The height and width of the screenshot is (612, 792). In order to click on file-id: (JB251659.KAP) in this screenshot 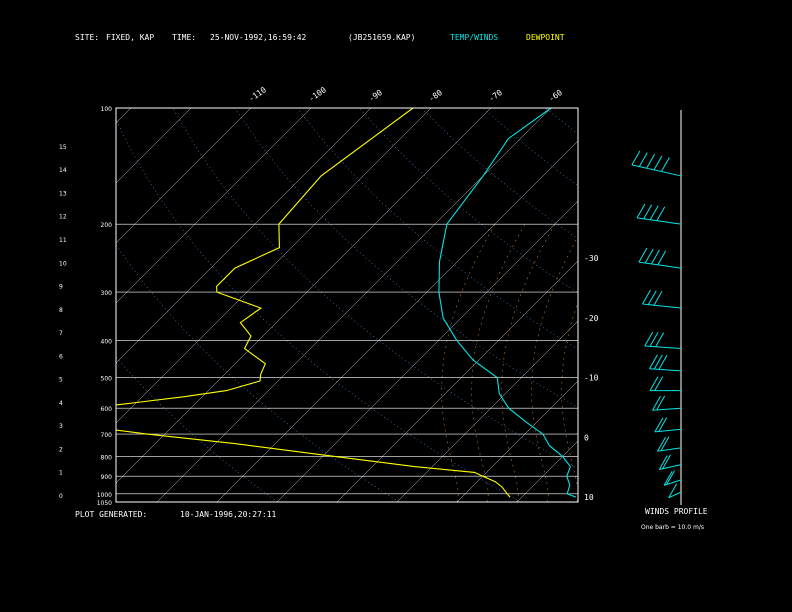, I will do `click(381, 37)`.